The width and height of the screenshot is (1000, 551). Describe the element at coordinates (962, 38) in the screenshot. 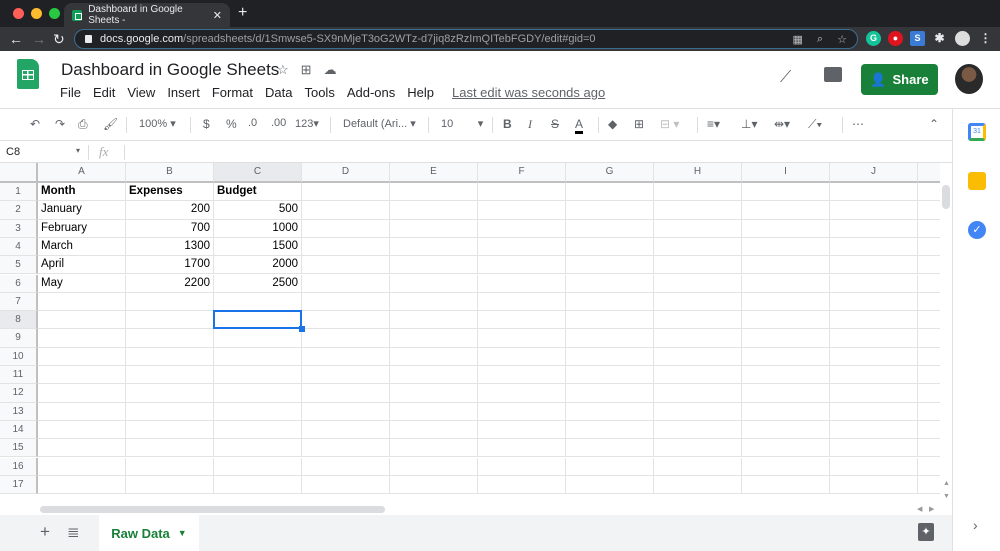

I see `profile-avatar-icon` at that location.